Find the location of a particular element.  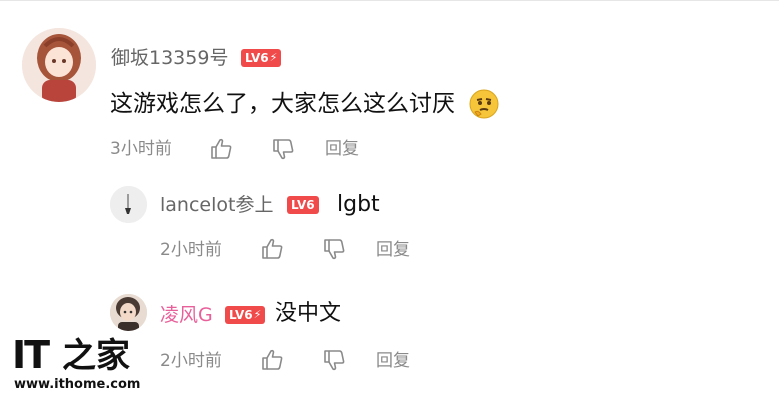

level-badge: LV6 is located at coordinates (303, 205).